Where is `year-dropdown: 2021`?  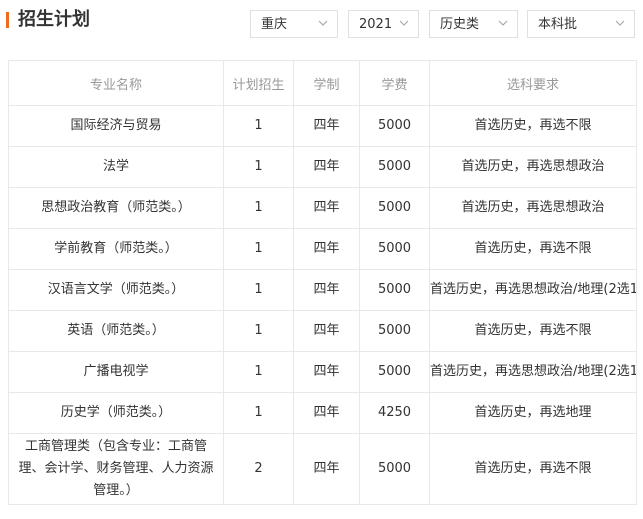
year-dropdown: 2021 is located at coordinates (383, 24).